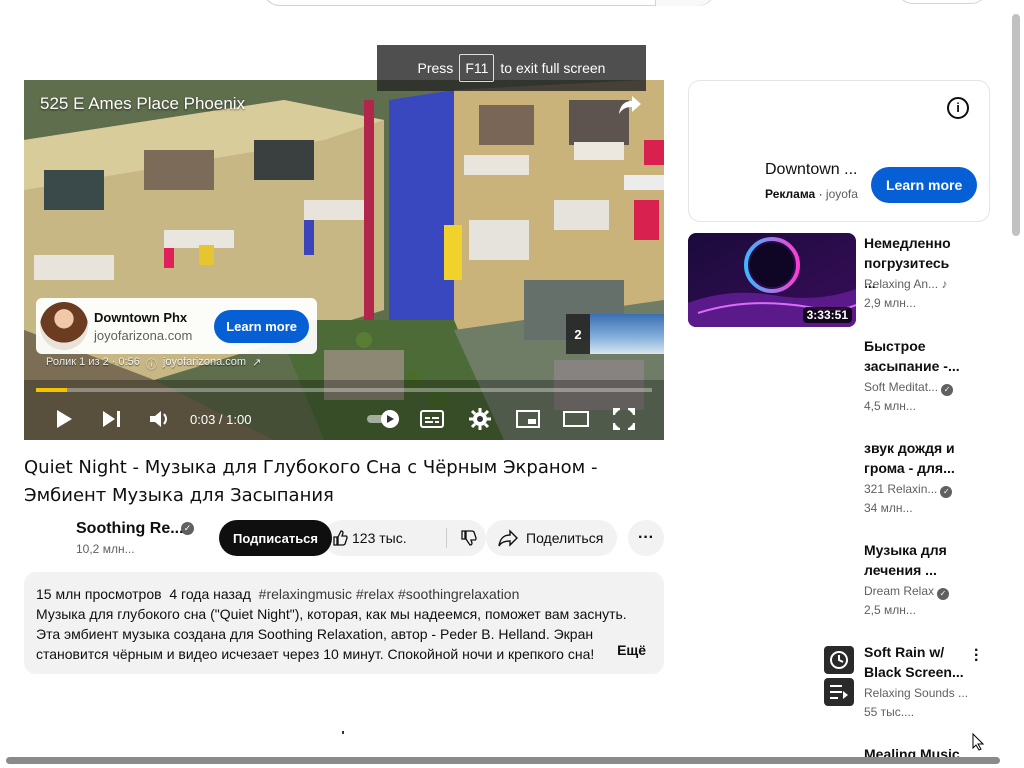 The image size is (1024, 768). What do you see at coordinates (64, 326) in the screenshot?
I see `advertiser-avatar` at bounding box center [64, 326].